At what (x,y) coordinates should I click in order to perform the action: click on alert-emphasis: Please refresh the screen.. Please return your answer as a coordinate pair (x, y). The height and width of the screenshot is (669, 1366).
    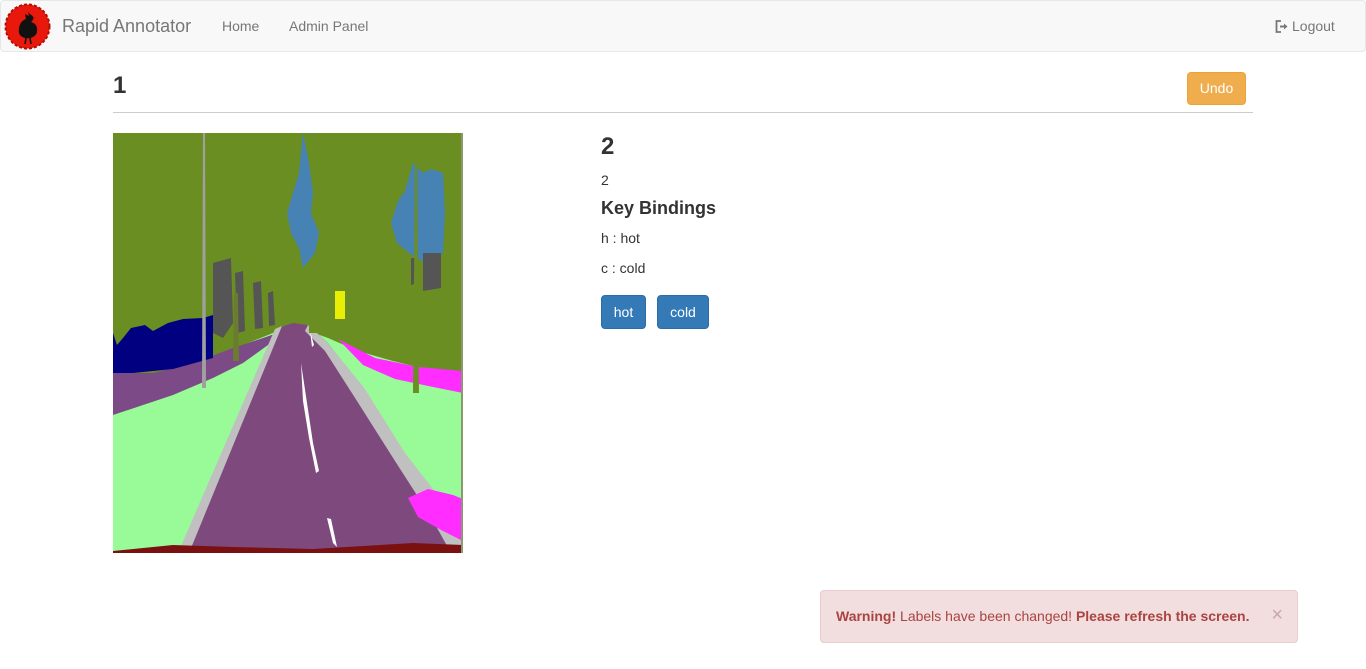
    Looking at the image, I should click on (1162, 616).